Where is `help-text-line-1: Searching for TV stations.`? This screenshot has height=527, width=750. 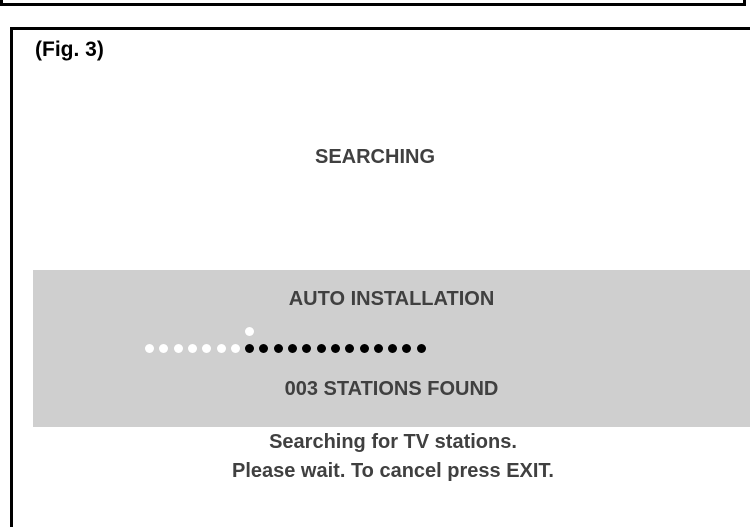 help-text-line-1: Searching for TV stations. is located at coordinates (393, 442).